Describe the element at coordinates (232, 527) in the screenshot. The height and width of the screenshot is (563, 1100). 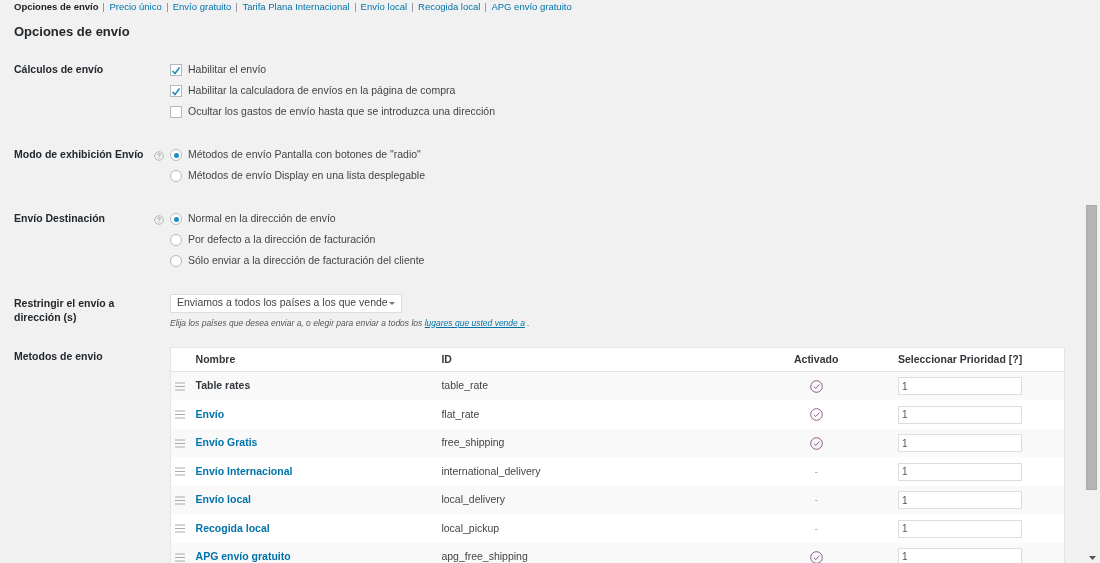
I see `method-link: Recogida local` at that location.